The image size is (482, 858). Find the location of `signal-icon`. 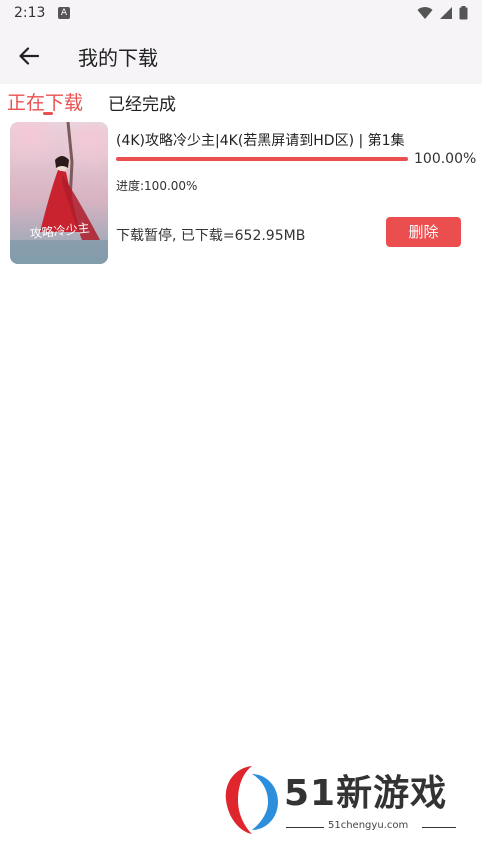

signal-icon is located at coordinates (446, 13).